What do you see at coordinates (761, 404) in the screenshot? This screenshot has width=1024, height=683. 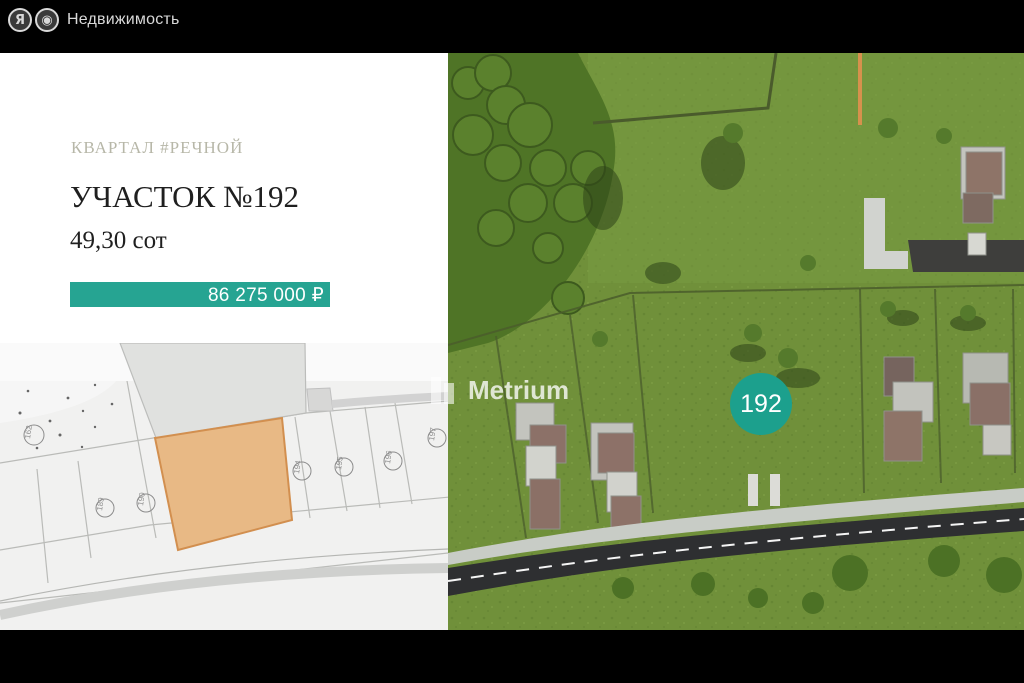 I see `selected-plot-badge: 192` at bounding box center [761, 404].